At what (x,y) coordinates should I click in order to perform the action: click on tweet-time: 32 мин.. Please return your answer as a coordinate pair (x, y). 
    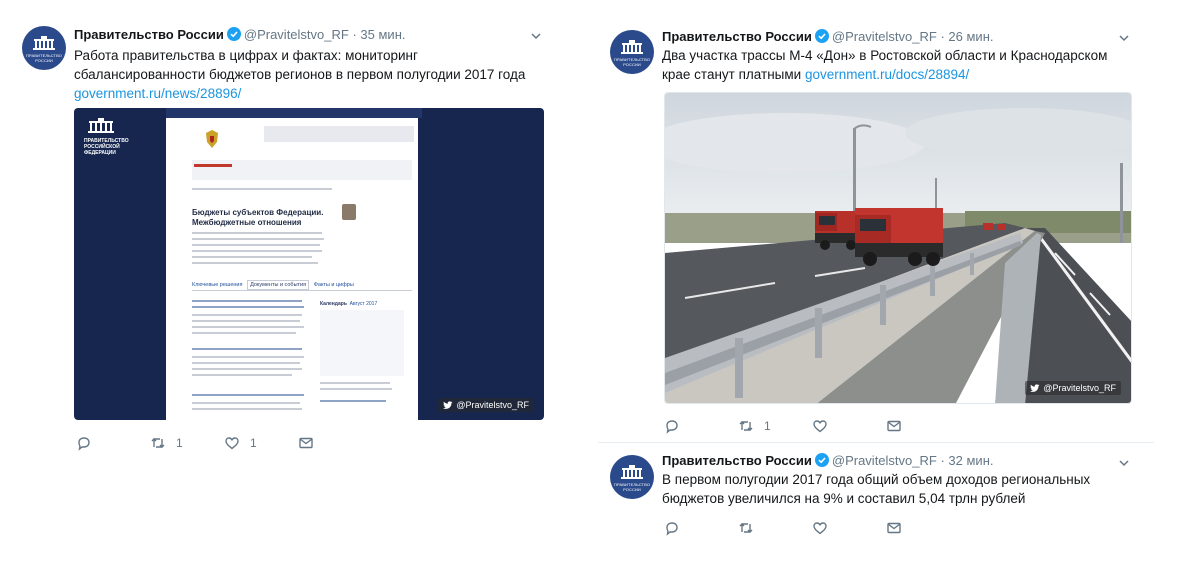
    Looking at the image, I should click on (970, 460).